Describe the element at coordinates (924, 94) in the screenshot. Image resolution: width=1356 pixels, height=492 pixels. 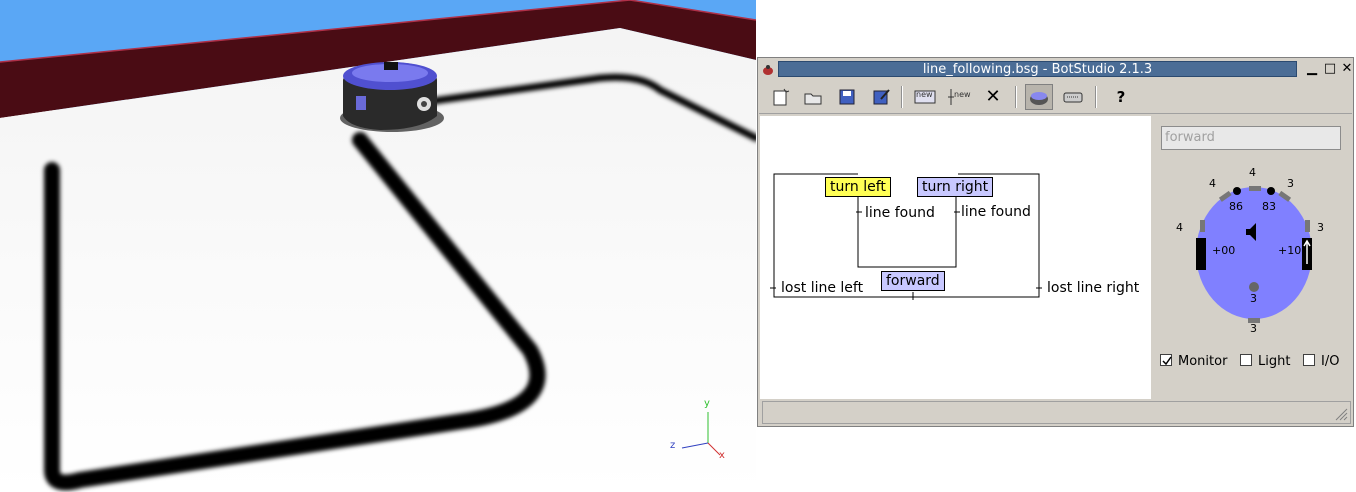
I see `new-state-label: new` at that location.